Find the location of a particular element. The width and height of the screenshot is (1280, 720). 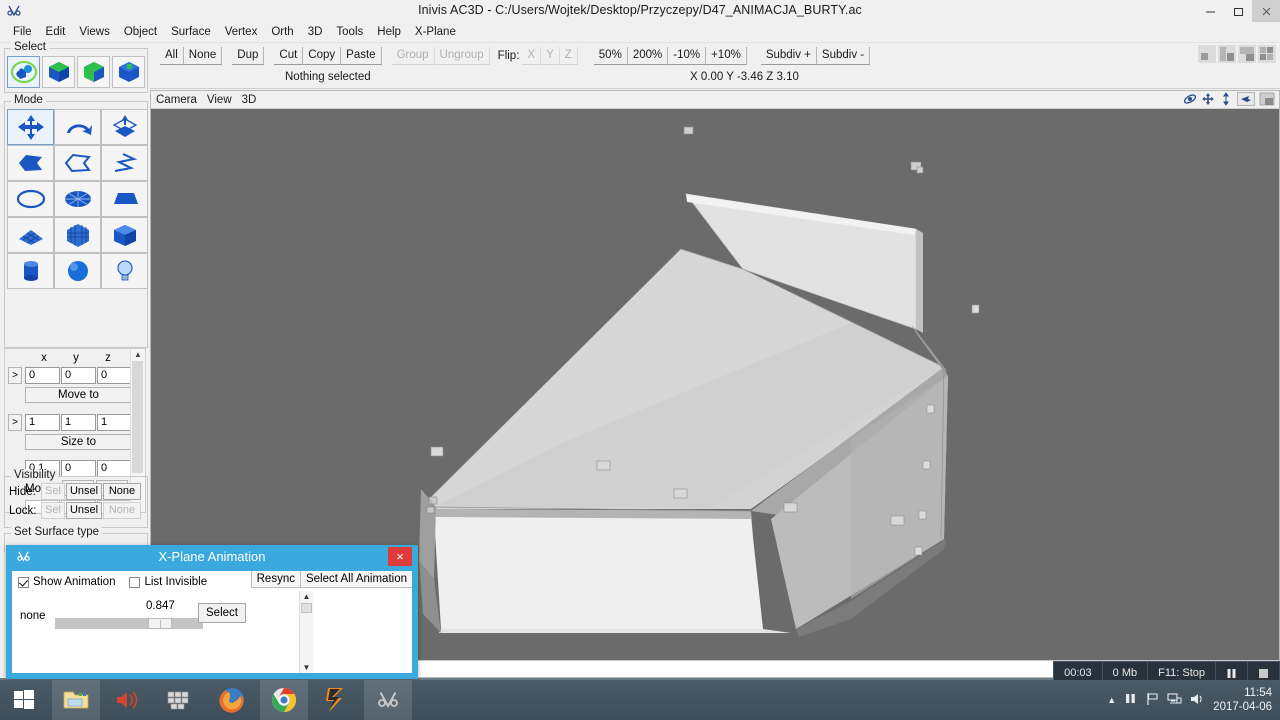

taskbar-clock: 11:54 2017-04-06 is located at coordinates (1242, 700).